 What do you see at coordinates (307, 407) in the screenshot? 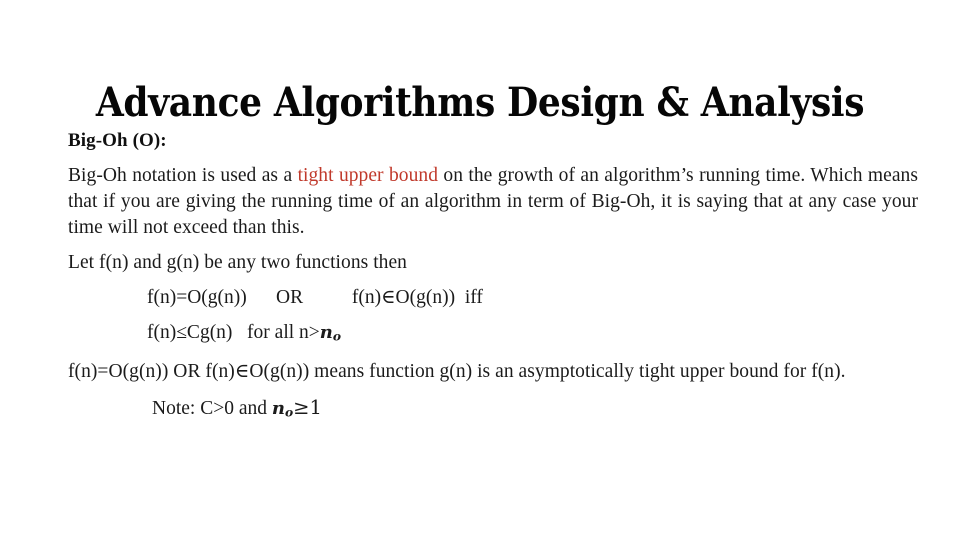
I see `note-trailing-condition: ≥1` at bounding box center [307, 407].